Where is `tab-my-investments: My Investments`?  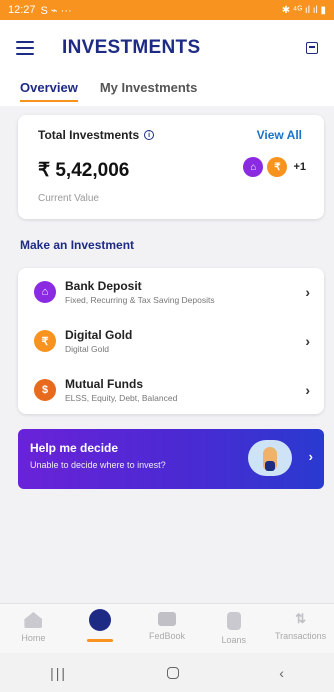 tab-my-investments: My Investments is located at coordinates (149, 91).